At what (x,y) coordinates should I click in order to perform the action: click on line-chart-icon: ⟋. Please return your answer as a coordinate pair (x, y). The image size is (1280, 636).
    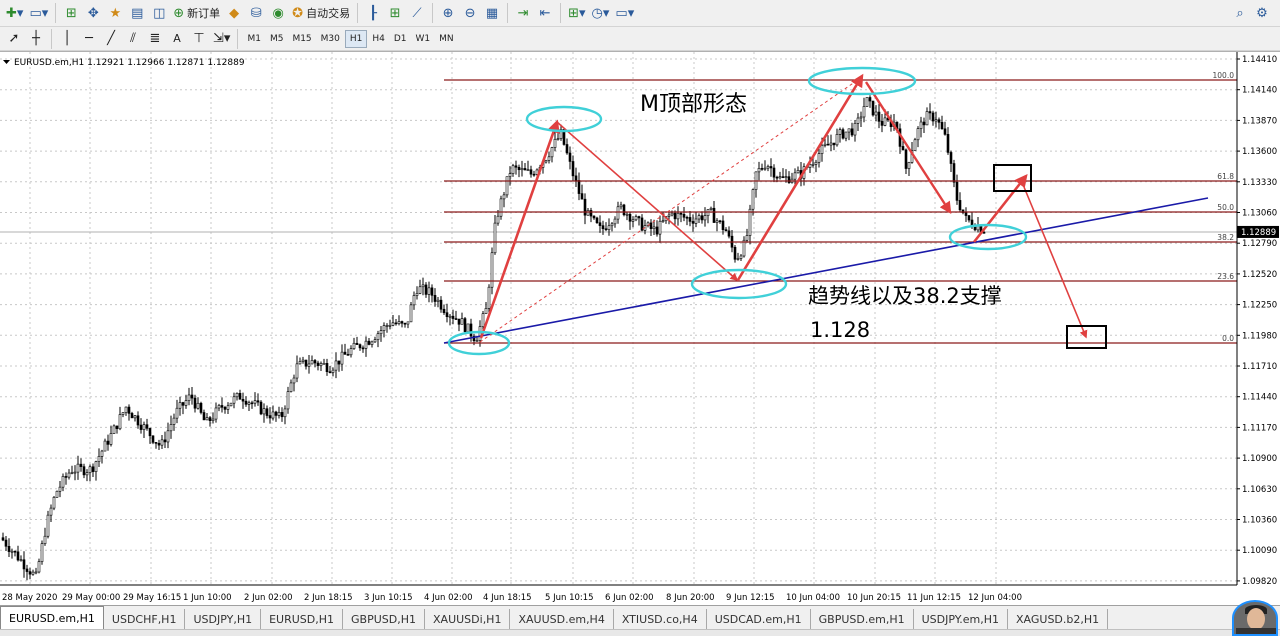
    Looking at the image, I should click on (417, 13).